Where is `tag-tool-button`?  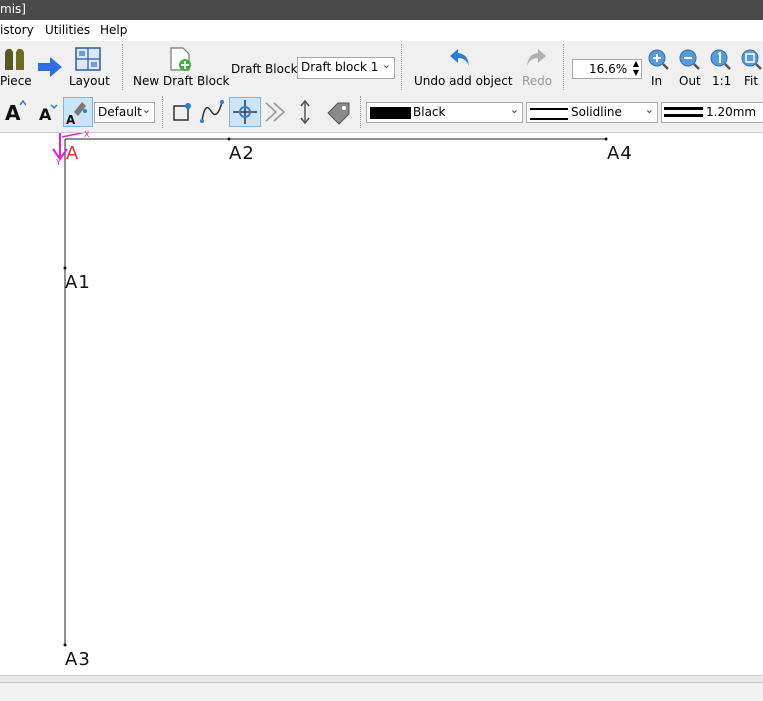
tag-tool-button is located at coordinates (338, 113).